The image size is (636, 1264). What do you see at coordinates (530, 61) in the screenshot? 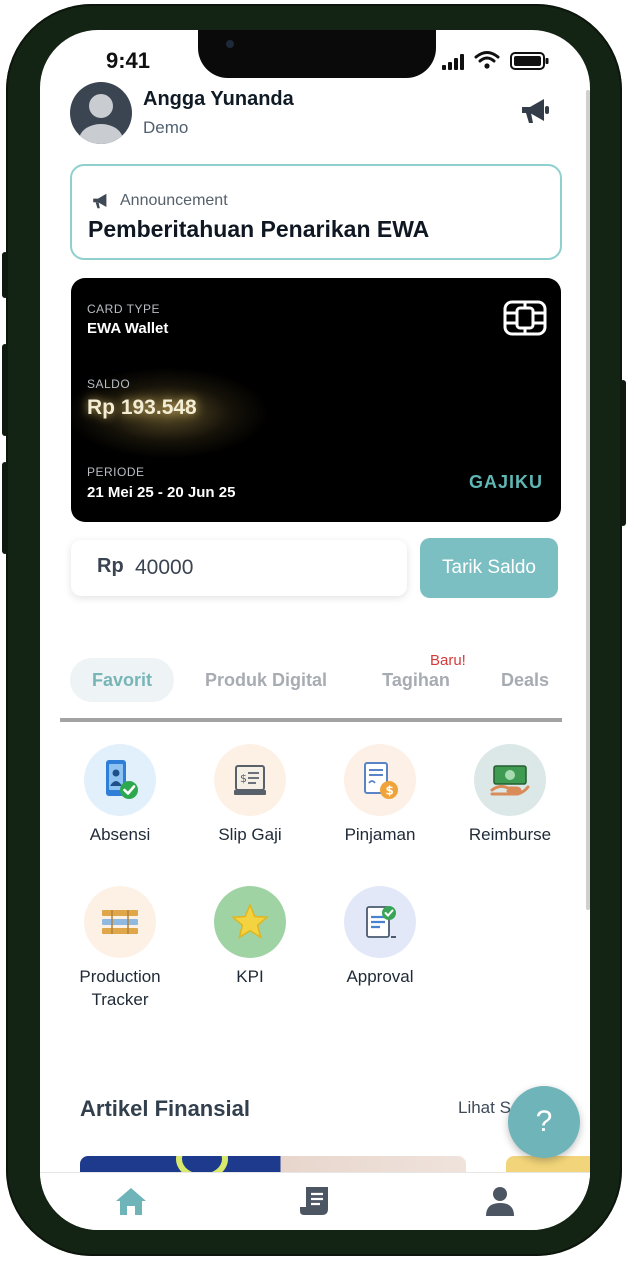
I see `battery-icon` at bounding box center [530, 61].